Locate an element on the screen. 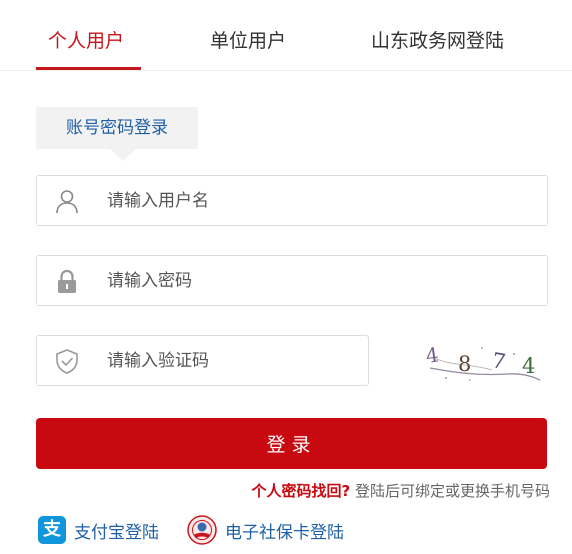 This screenshot has height=554, width=572. social-security-card-icon is located at coordinates (202, 530).